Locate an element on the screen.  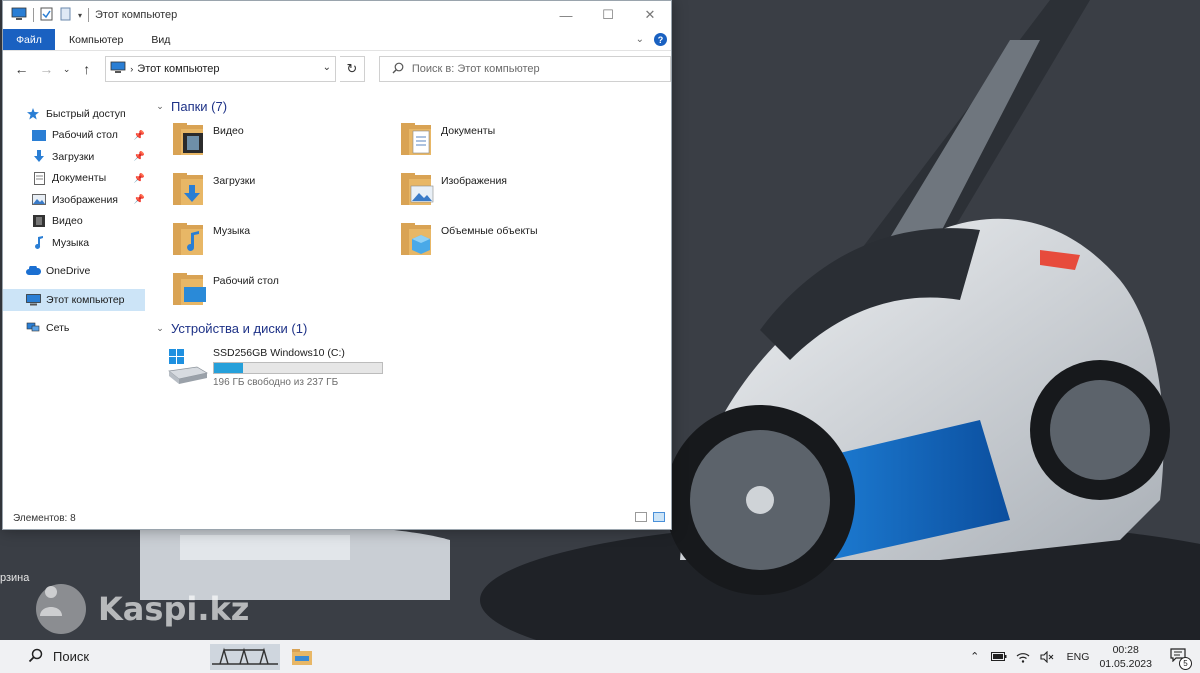
wifi-icon is located at coordinates (1023, 657).